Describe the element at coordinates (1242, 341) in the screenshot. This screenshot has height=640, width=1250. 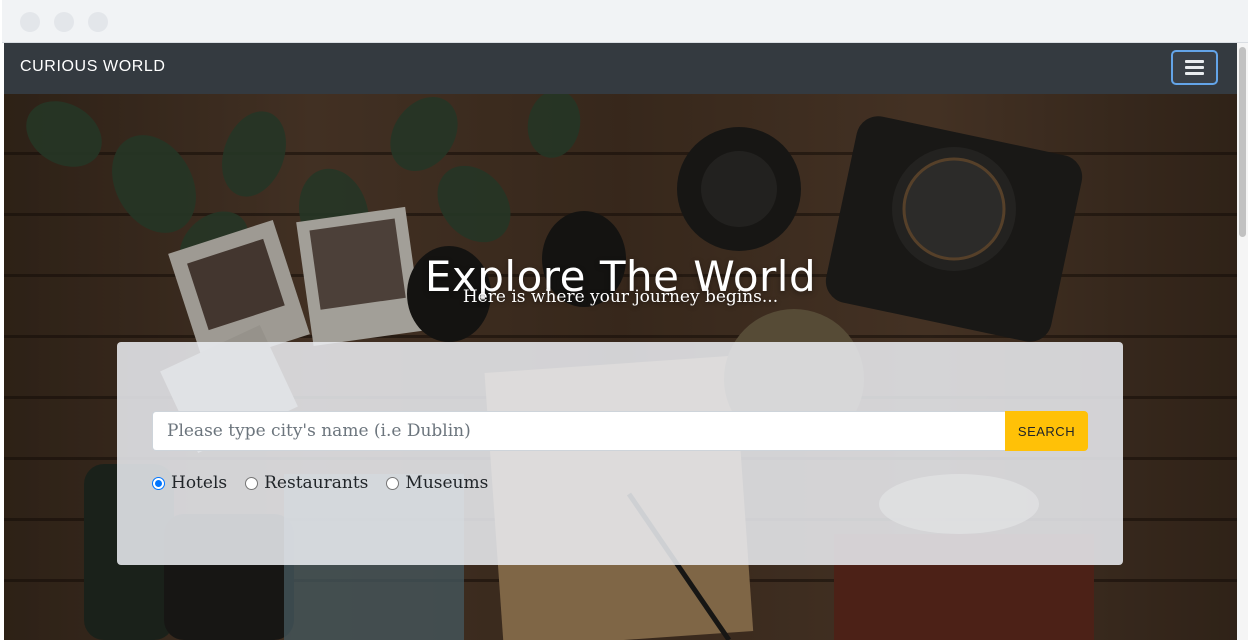
I see `page-scrollbar` at that location.